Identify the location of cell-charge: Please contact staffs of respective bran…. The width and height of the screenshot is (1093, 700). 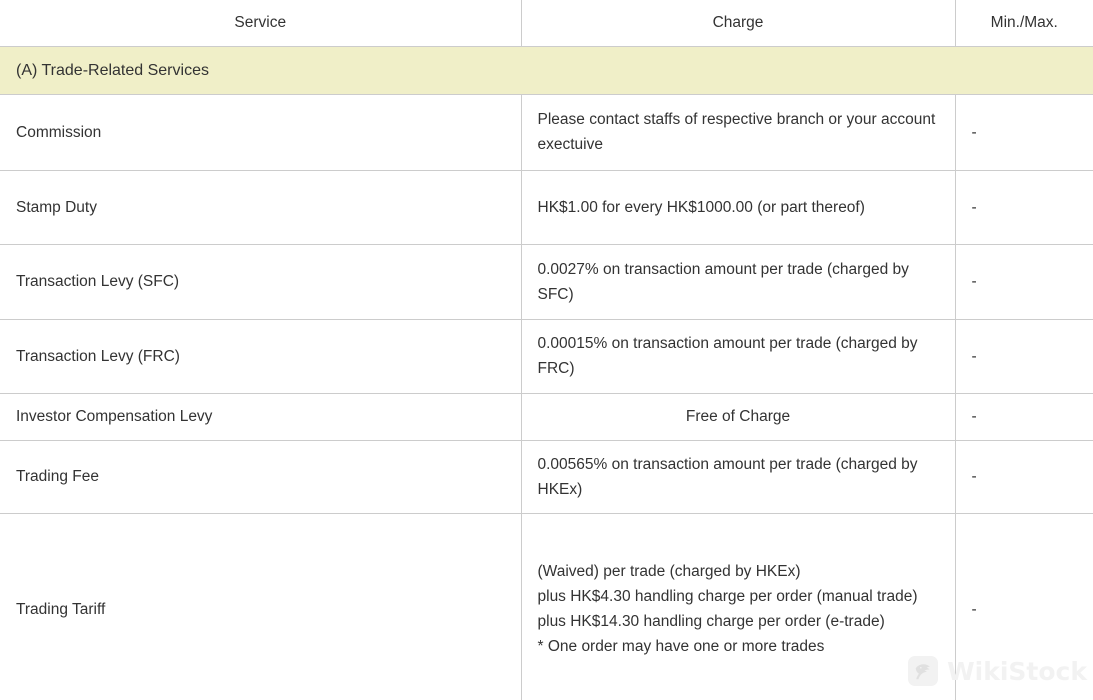
(738, 132).